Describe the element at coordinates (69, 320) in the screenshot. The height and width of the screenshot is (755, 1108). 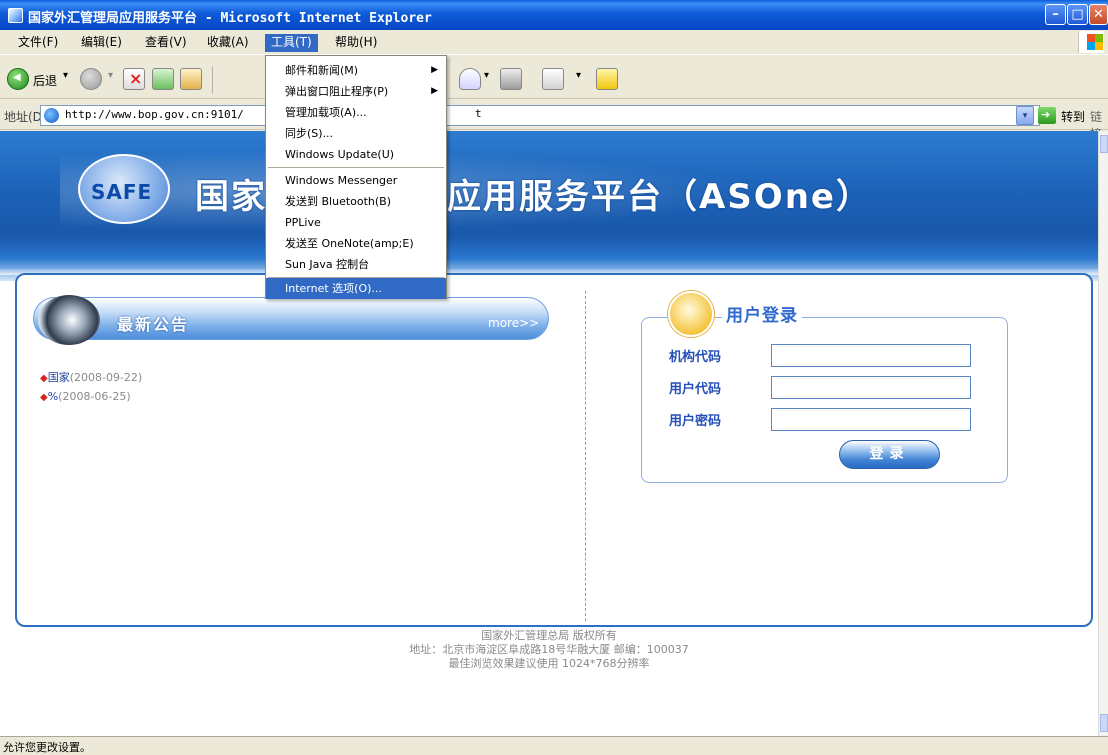
I see `speaker-icon` at that location.